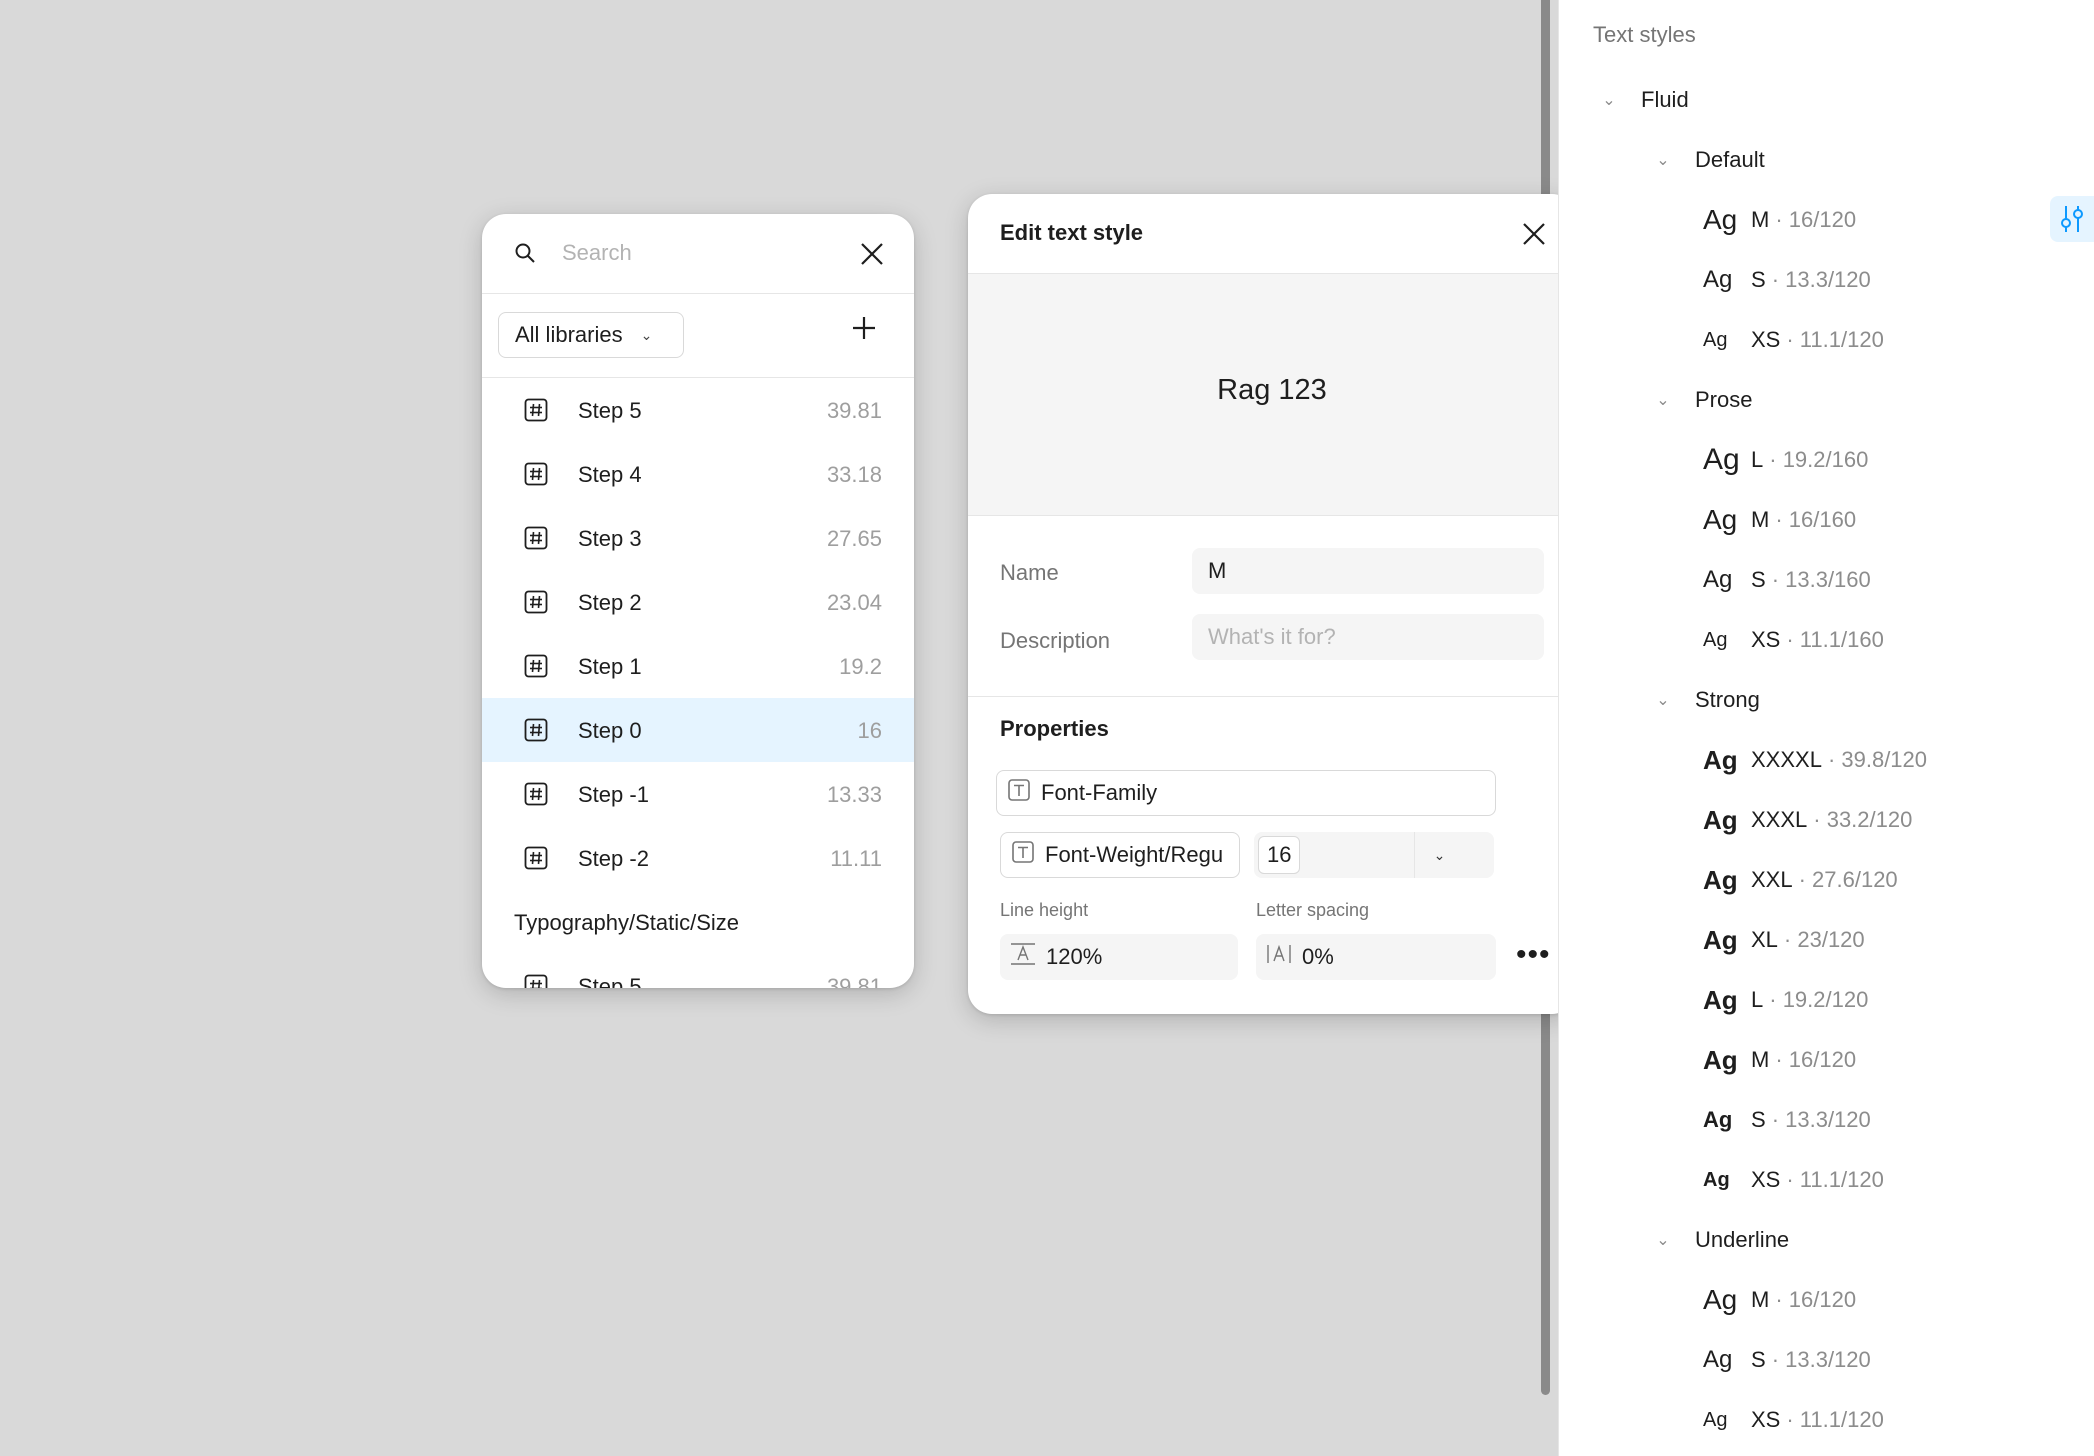  What do you see at coordinates (2072, 219) in the screenshot?
I see `adjust-icon` at bounding box center [2072, 219].